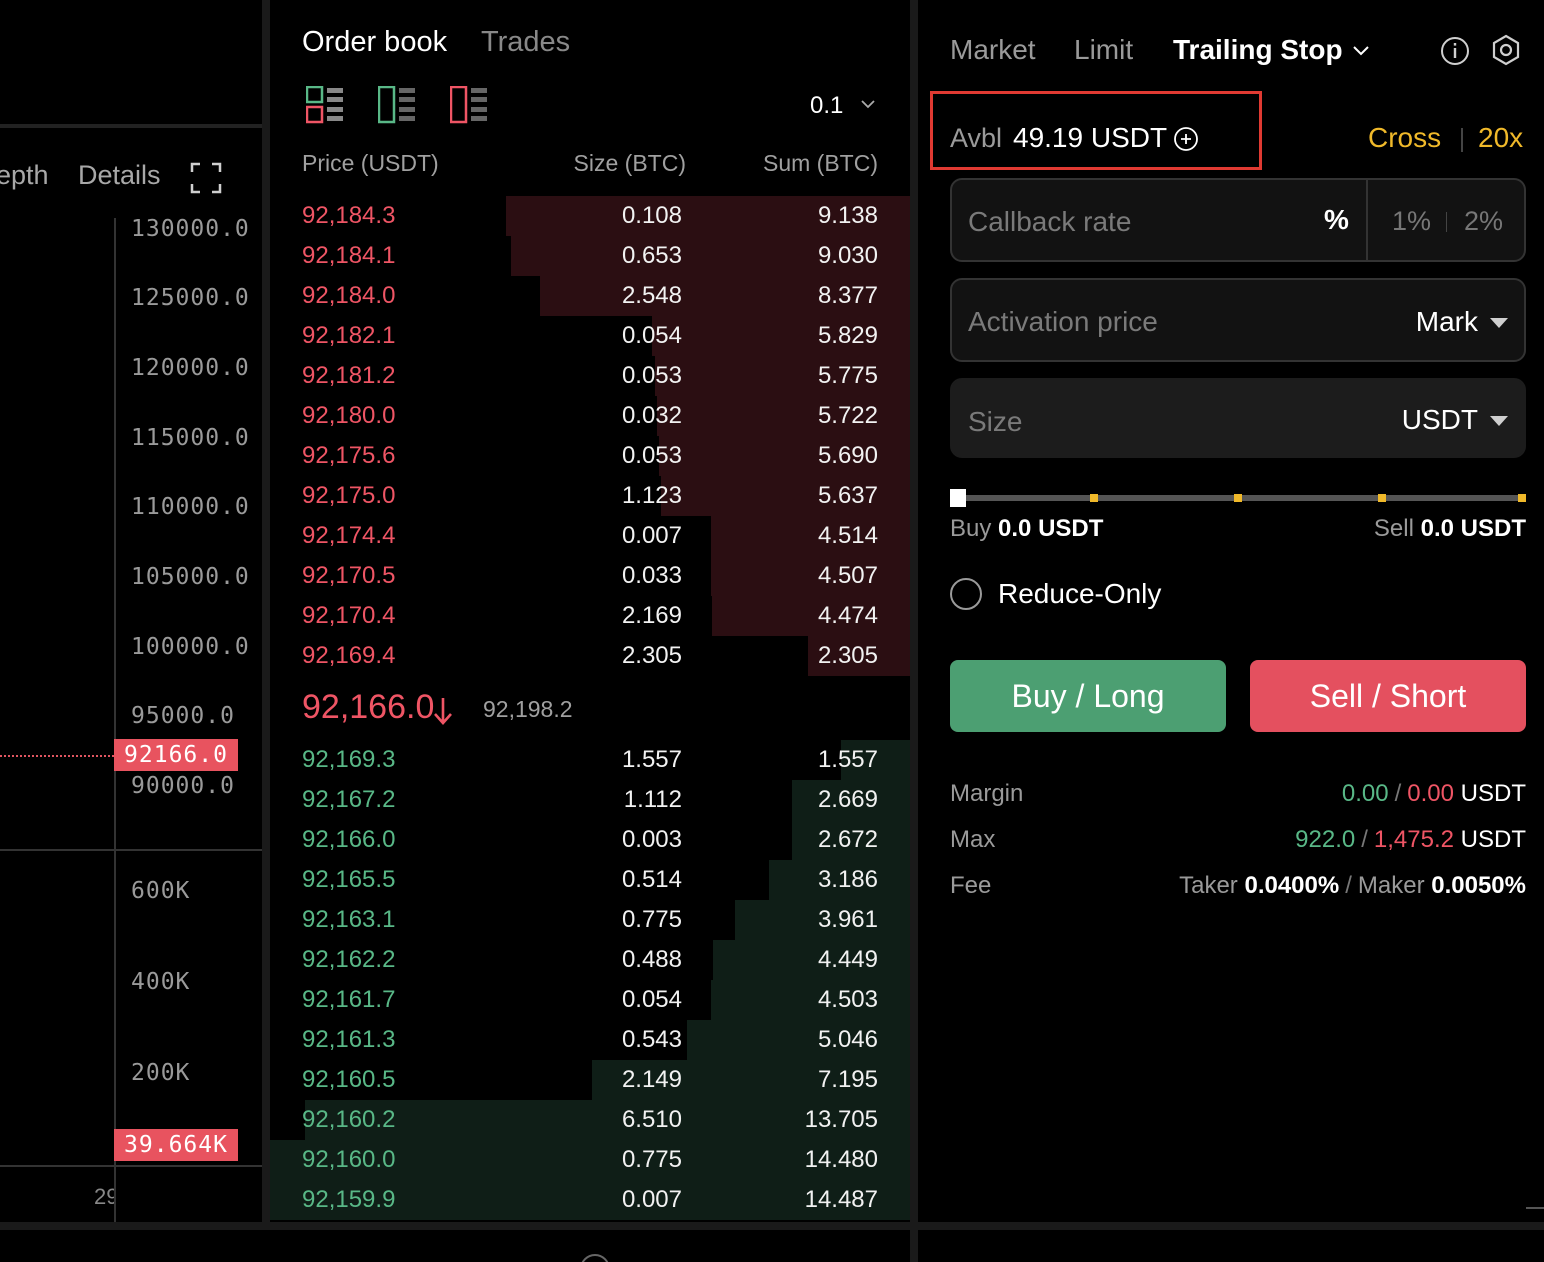  Describe the element at coordinates (651, 375) in the screenshot. I see `ask-size: 0.053` at that location.